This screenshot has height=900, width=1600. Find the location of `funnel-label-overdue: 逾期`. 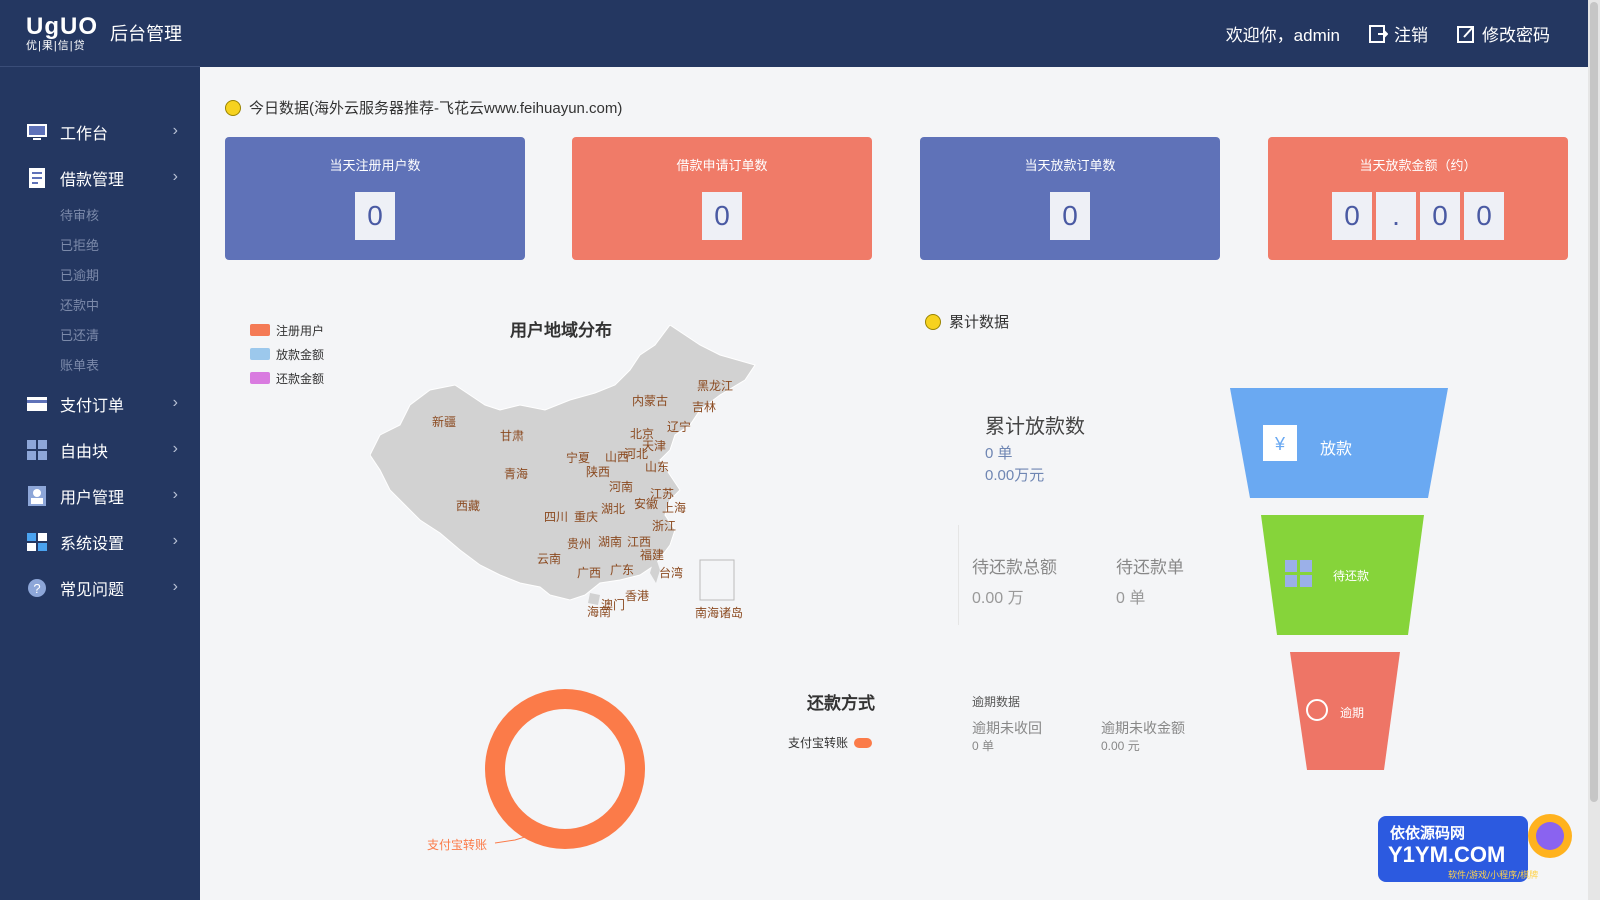

funnel-label-overdue: 逾期 is located at coordinates (1352, 713).